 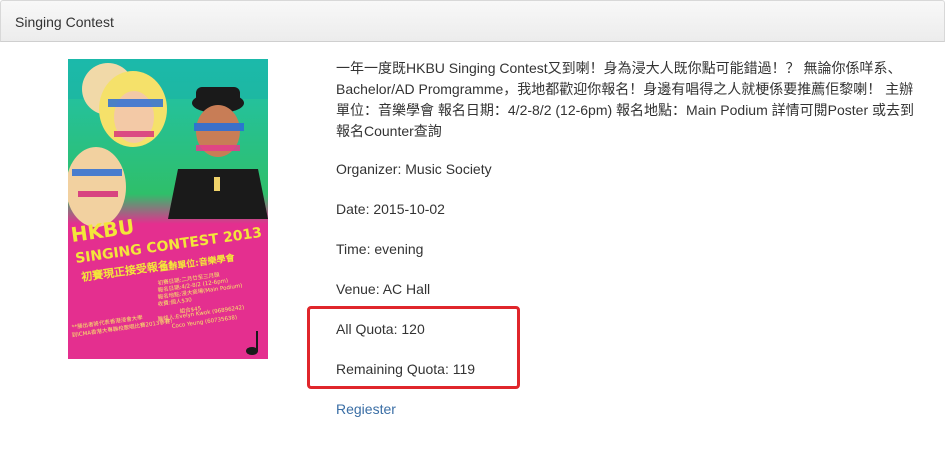 What do you see at coordinates (390, 209) in the screenshot?
I see `event-date: Date: 2015-10-02` at bounding box center [390, 209].